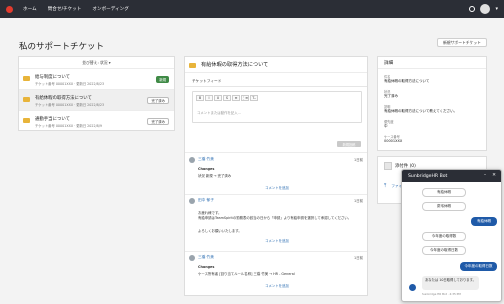 The height and width of the screenshot is (304, 504). What do you see at coordinates (209, 98) in the screenshot?
I see `italic-button: I` at bounding box center [209, 98].